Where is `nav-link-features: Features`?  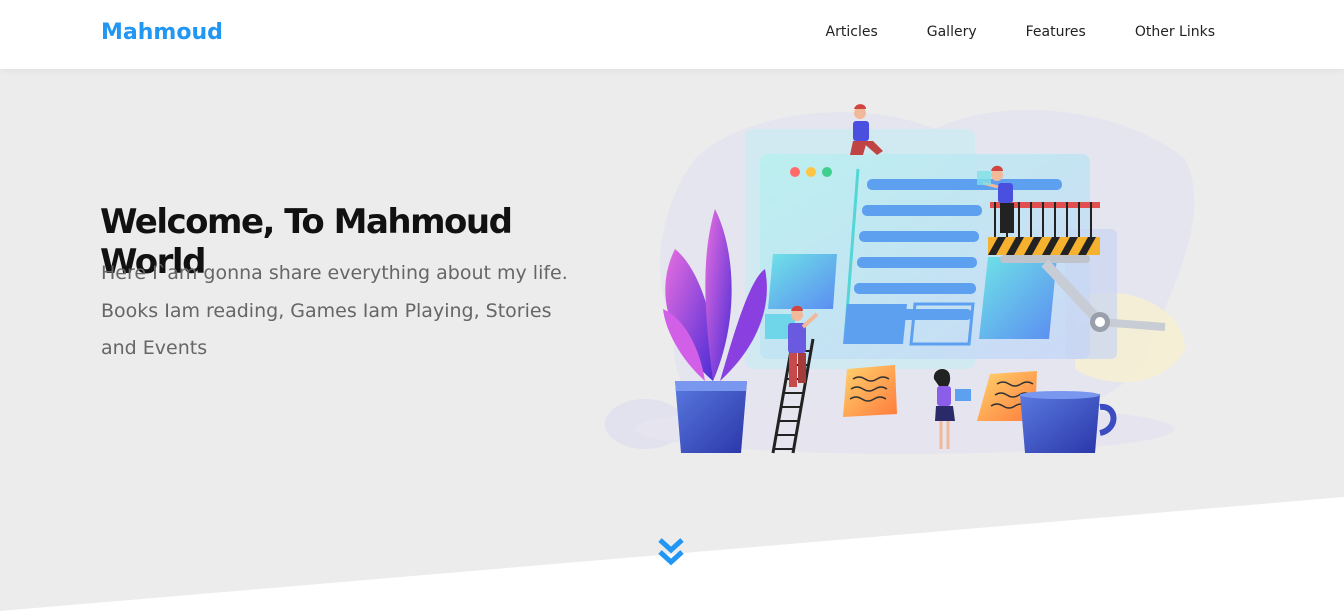
nav-link-features: Features is located at coordinates (1056, 32).